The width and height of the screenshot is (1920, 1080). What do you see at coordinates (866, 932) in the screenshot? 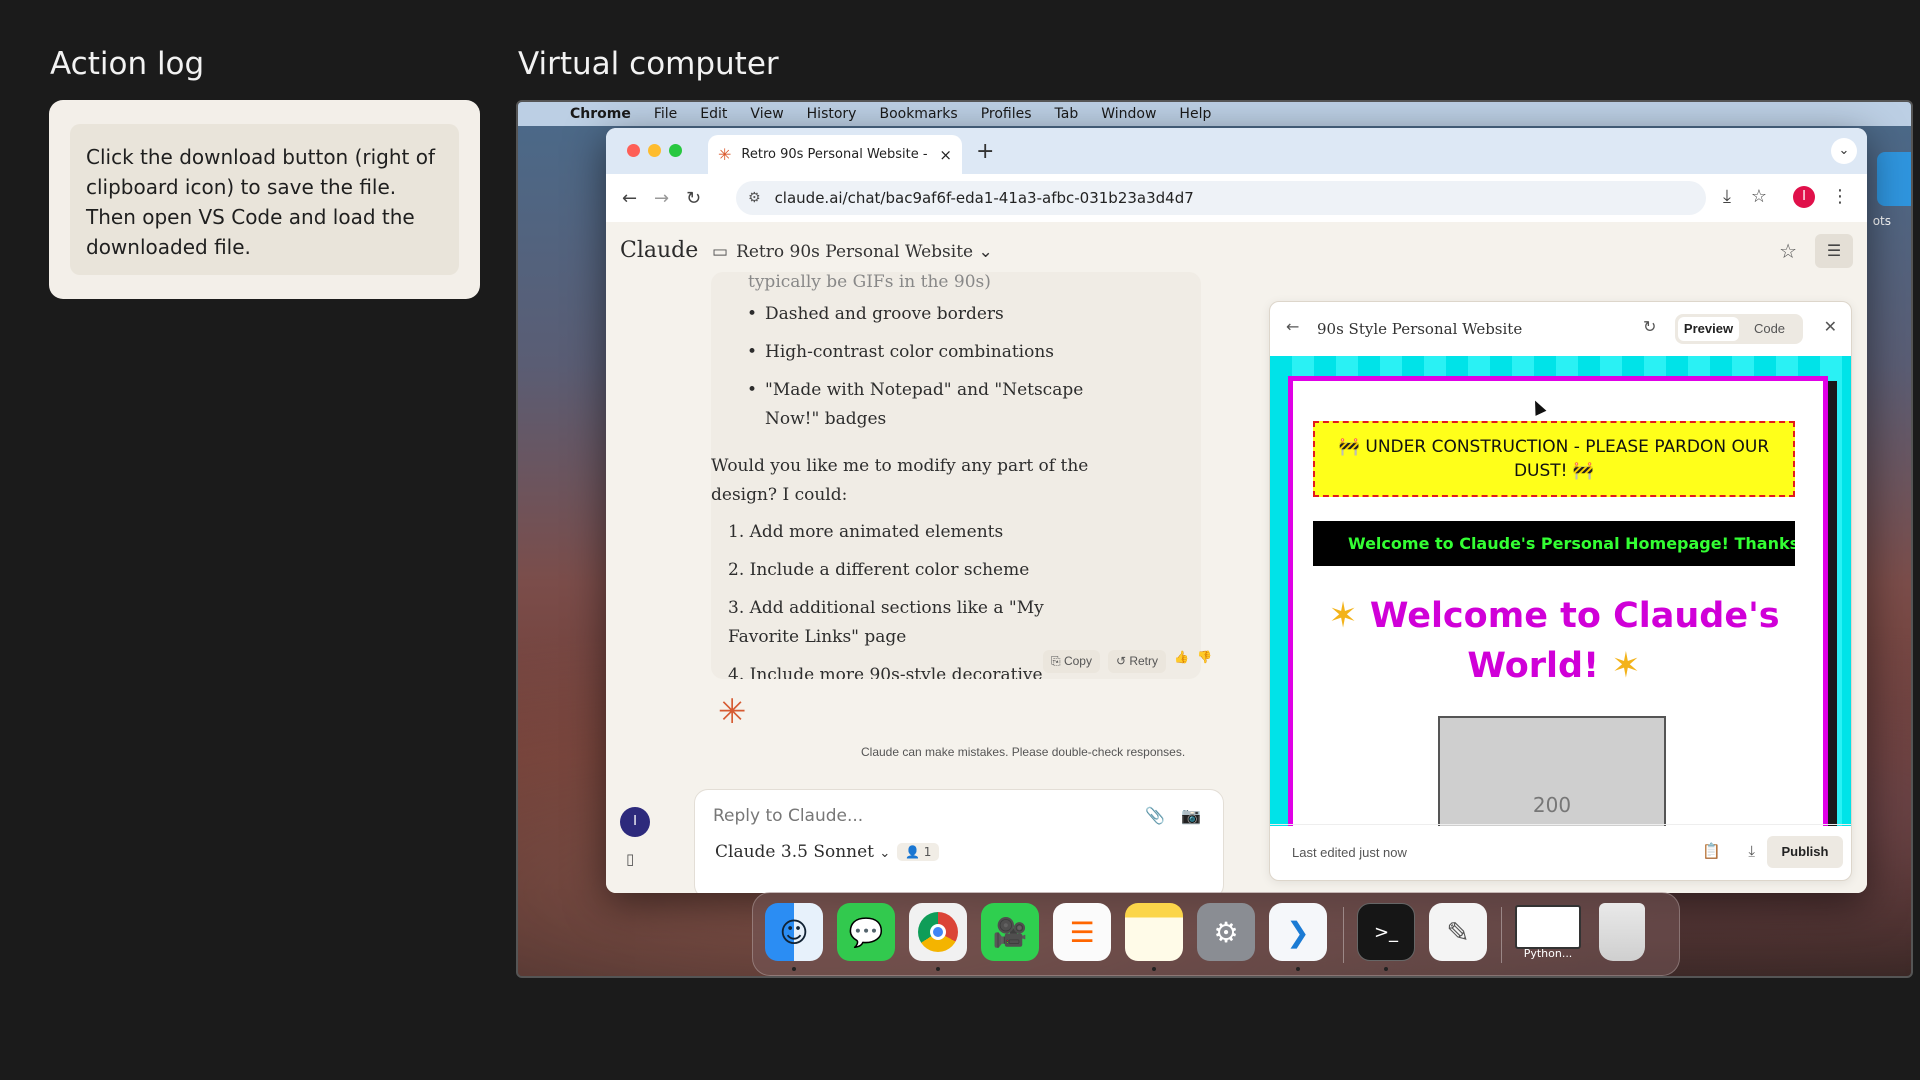
I see `messages-icon: 💬` at bounding box center [866, 932].